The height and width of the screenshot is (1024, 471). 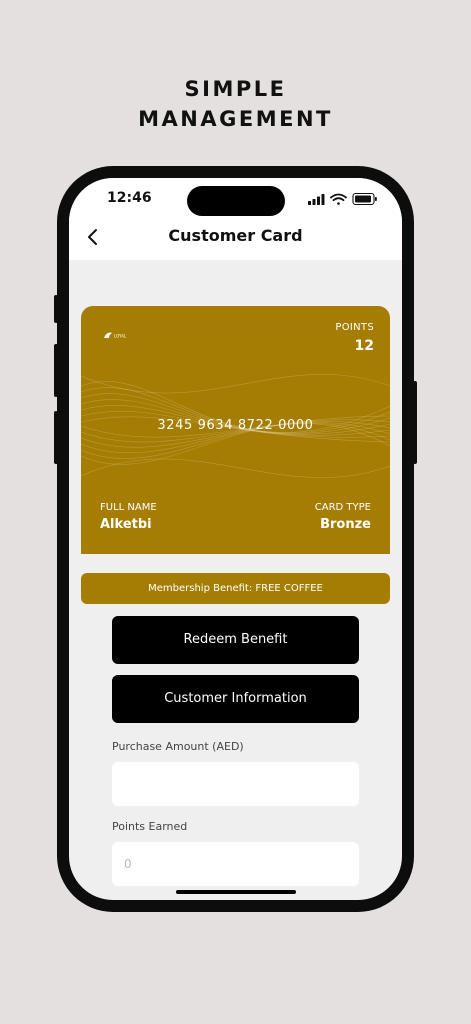 I want to click on membership-benefit-banner: Membership Benefit: FREE COFFEE, so click(x=235, y=588).